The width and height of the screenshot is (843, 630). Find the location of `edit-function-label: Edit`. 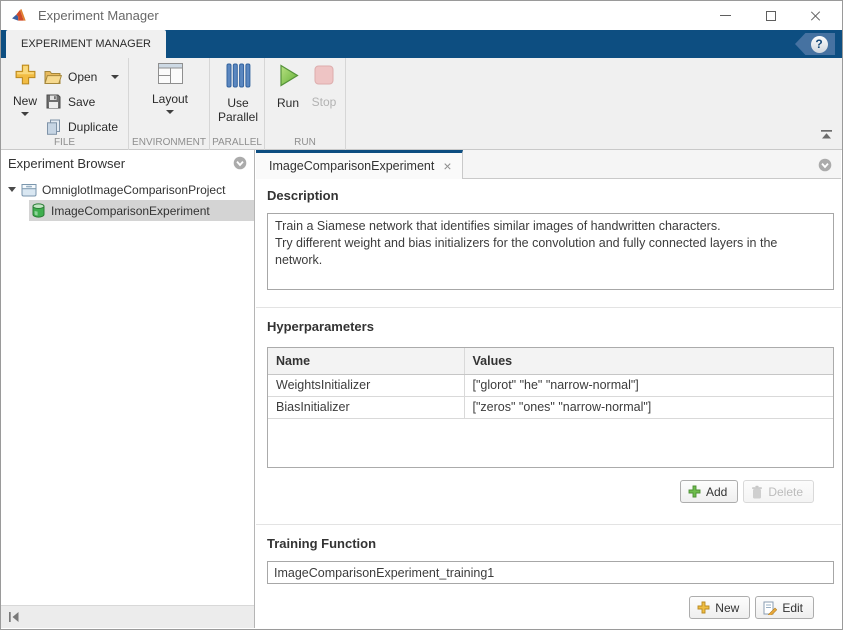

edit-function-label: Edit is located at coordinates (792, 607).